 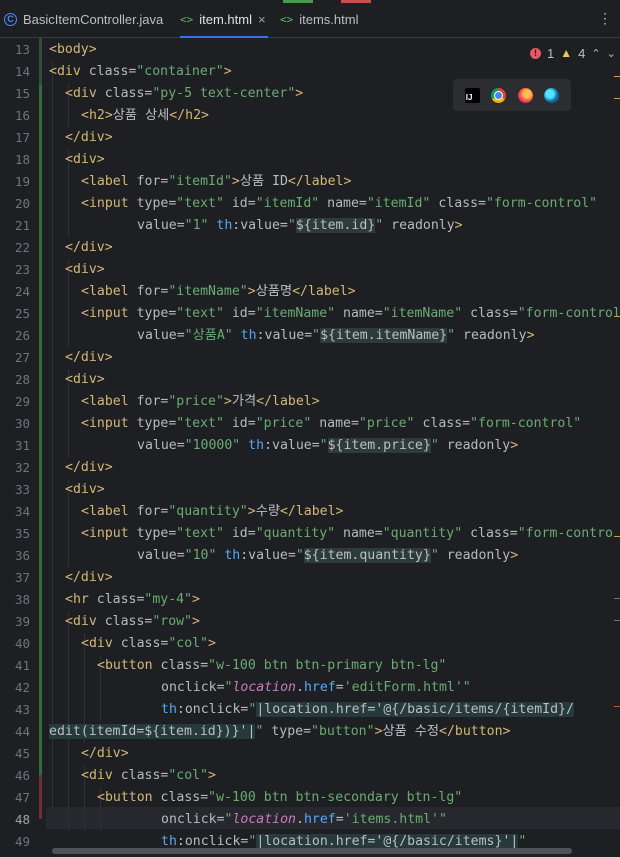 What do you see at coordinates (410, 731) in the screenshot?
I see `code-token: 상품 수정` at bounding box center [410, 731].